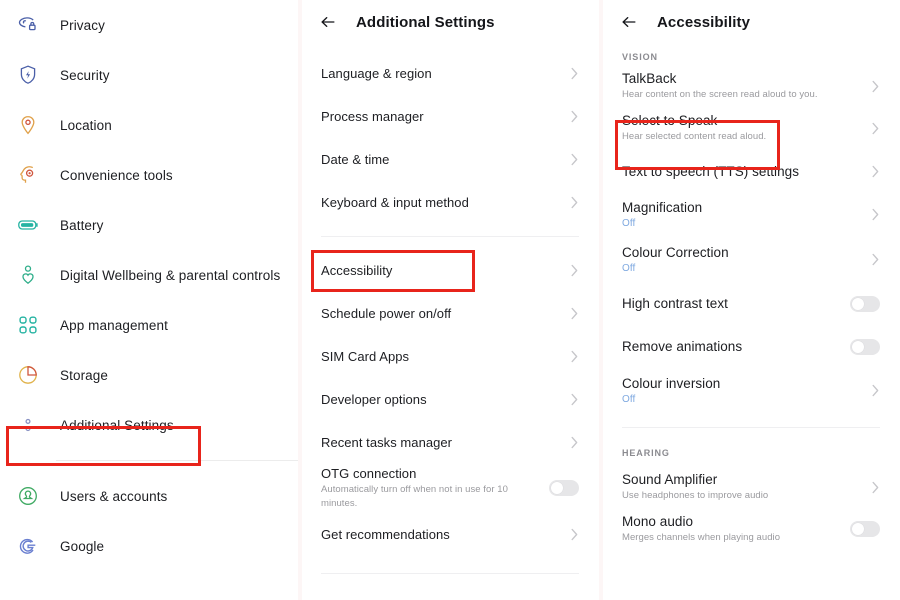 The image size is (900, 600). Describe the element at coordinates (149, 225) in the screenshot. I see `sidebar-item-battery: Battery` at that location.